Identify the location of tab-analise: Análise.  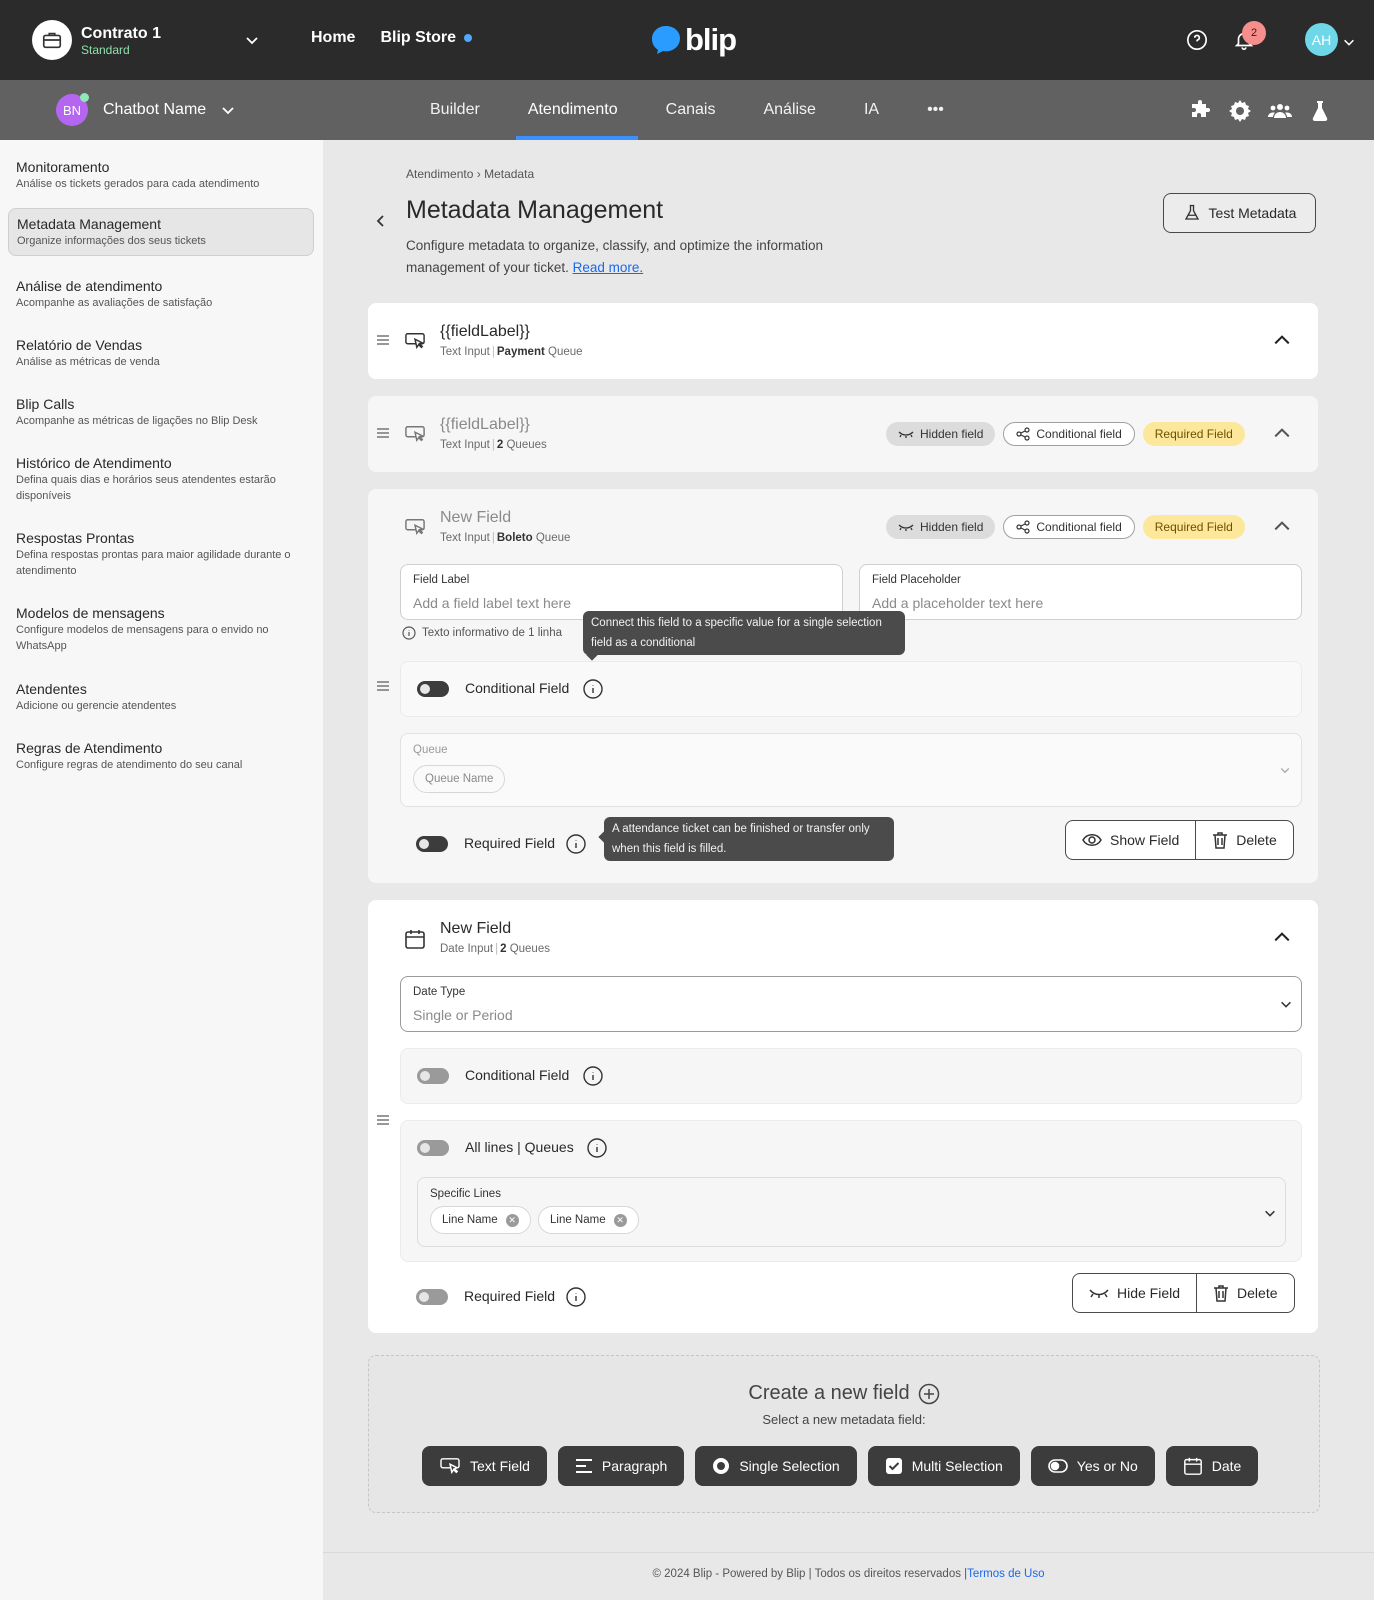
(789, 110).